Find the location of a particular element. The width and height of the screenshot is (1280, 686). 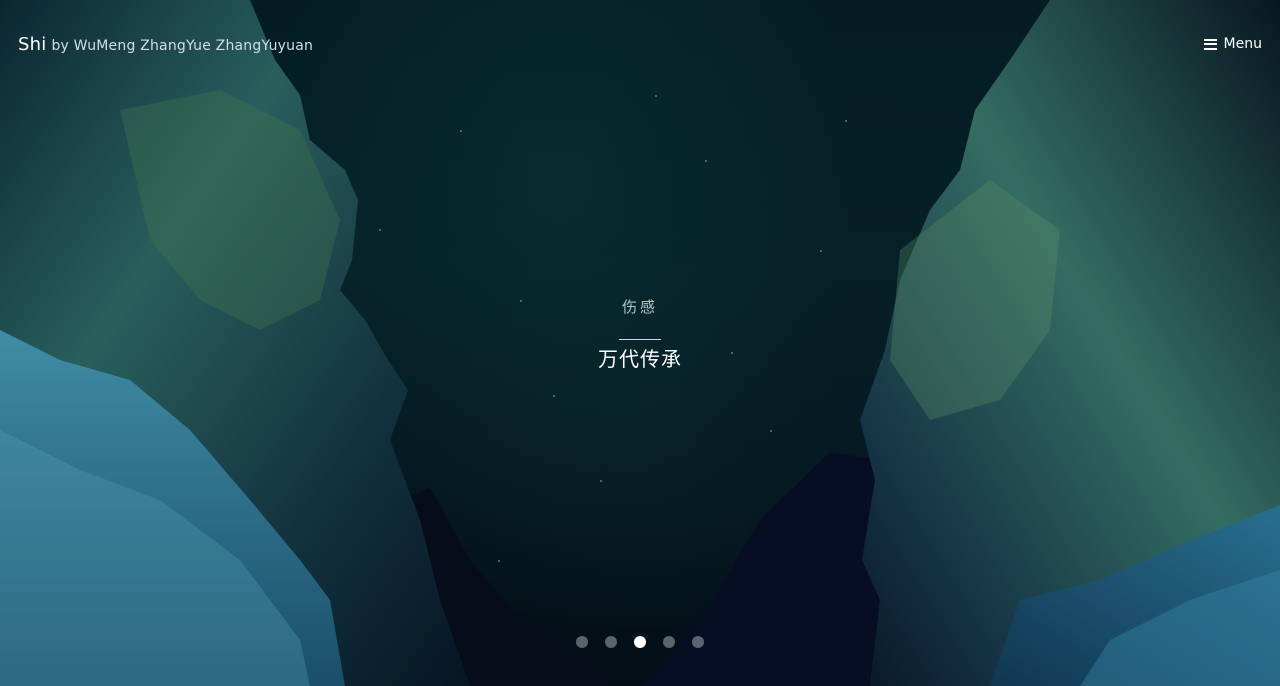

brand-name: Shi is located at coordinates (32, 44).